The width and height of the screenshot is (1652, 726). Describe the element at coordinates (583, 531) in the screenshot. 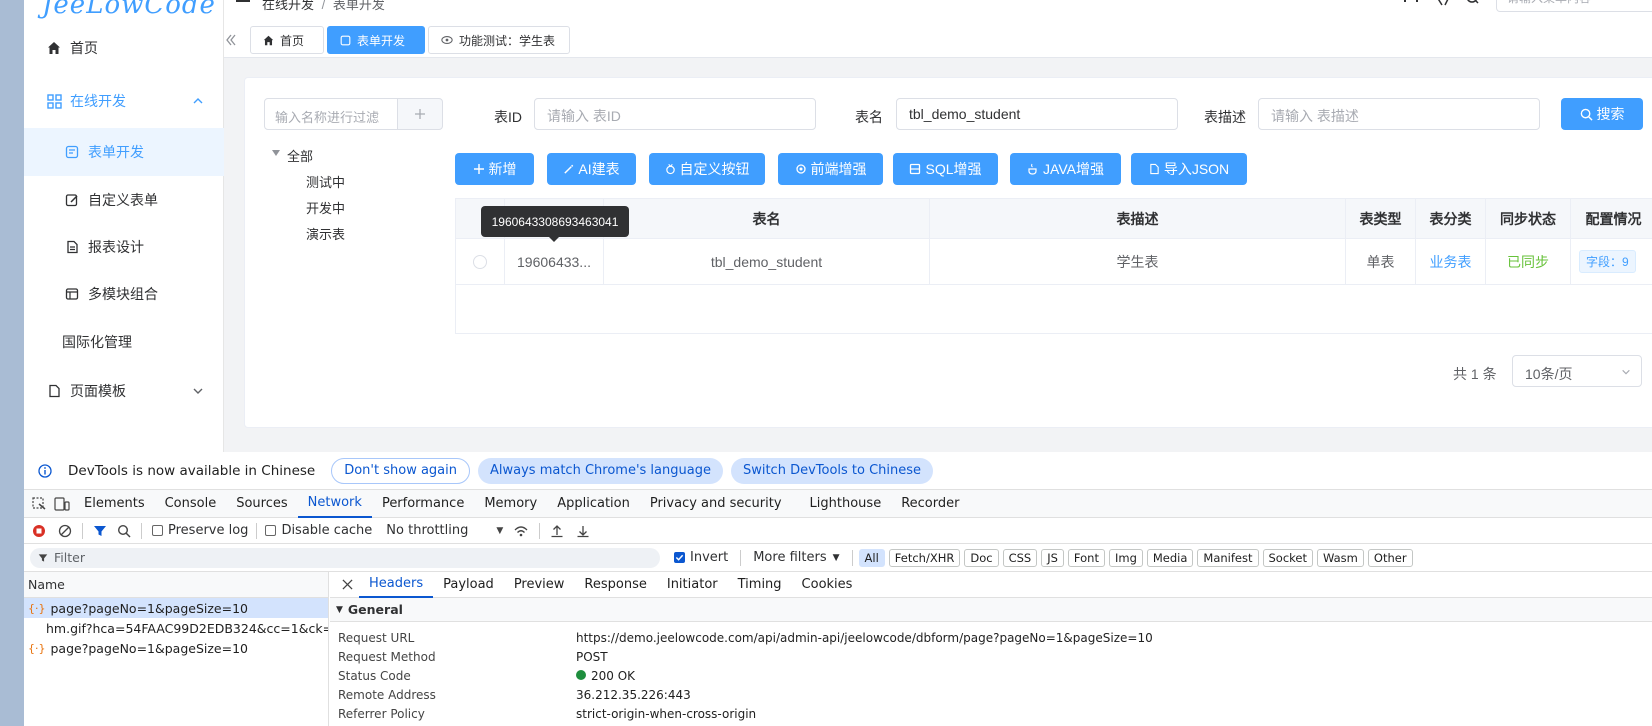

I see `export-har-icon` at that location.